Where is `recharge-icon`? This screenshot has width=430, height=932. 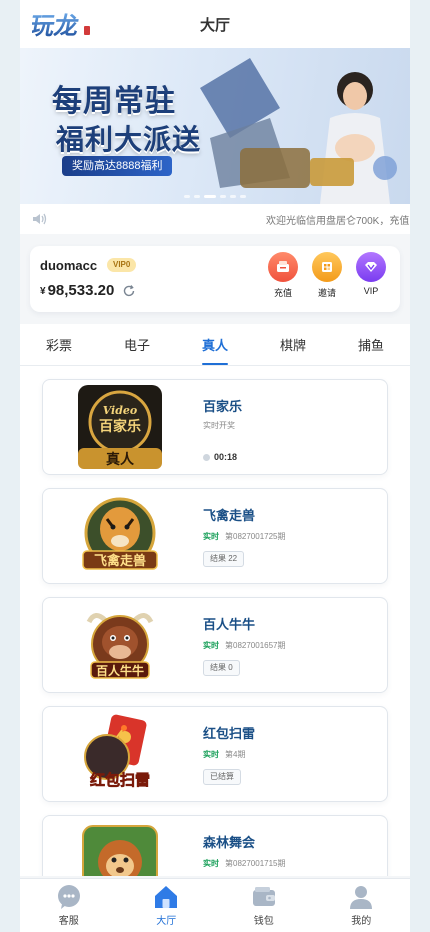
recharge-icon is located at coordinates (283, 267).